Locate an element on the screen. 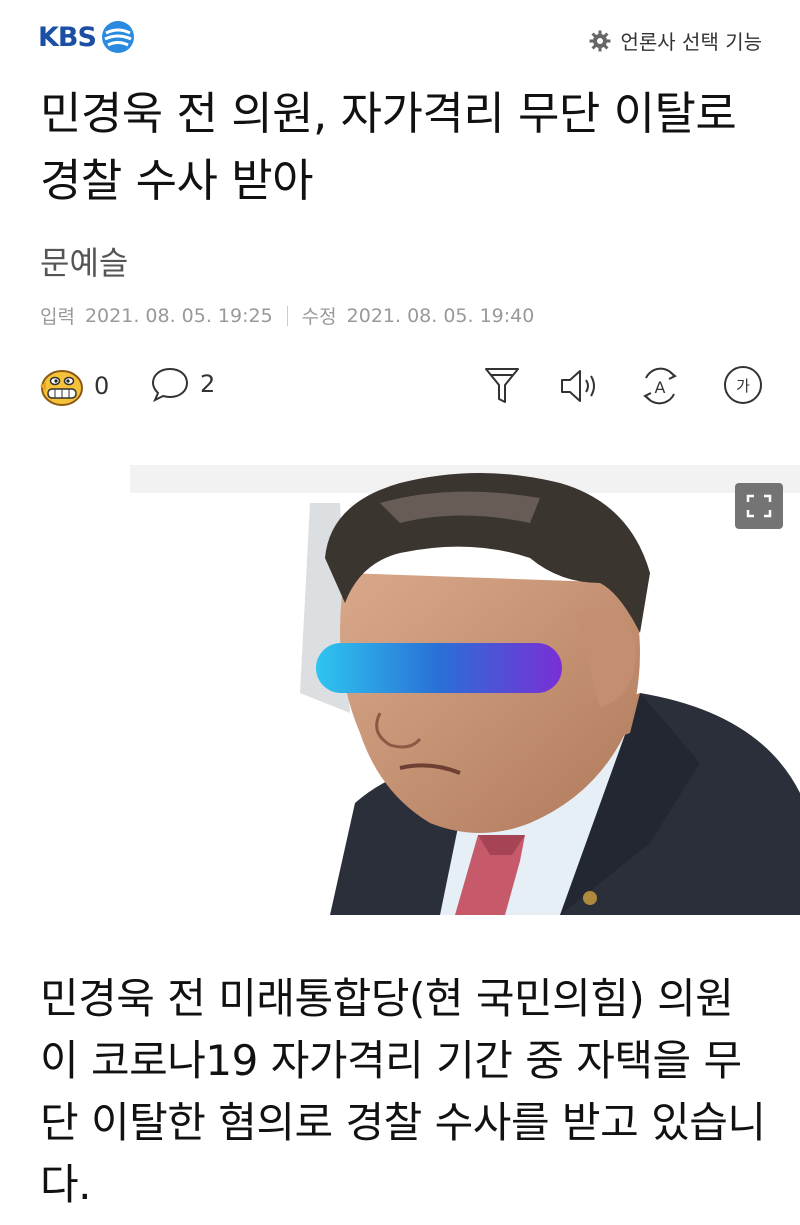 The height and width of the screenshot is (1225, 800). top-bar: KBS 언론사 선택 기능 is located at coordinates (400, 40).